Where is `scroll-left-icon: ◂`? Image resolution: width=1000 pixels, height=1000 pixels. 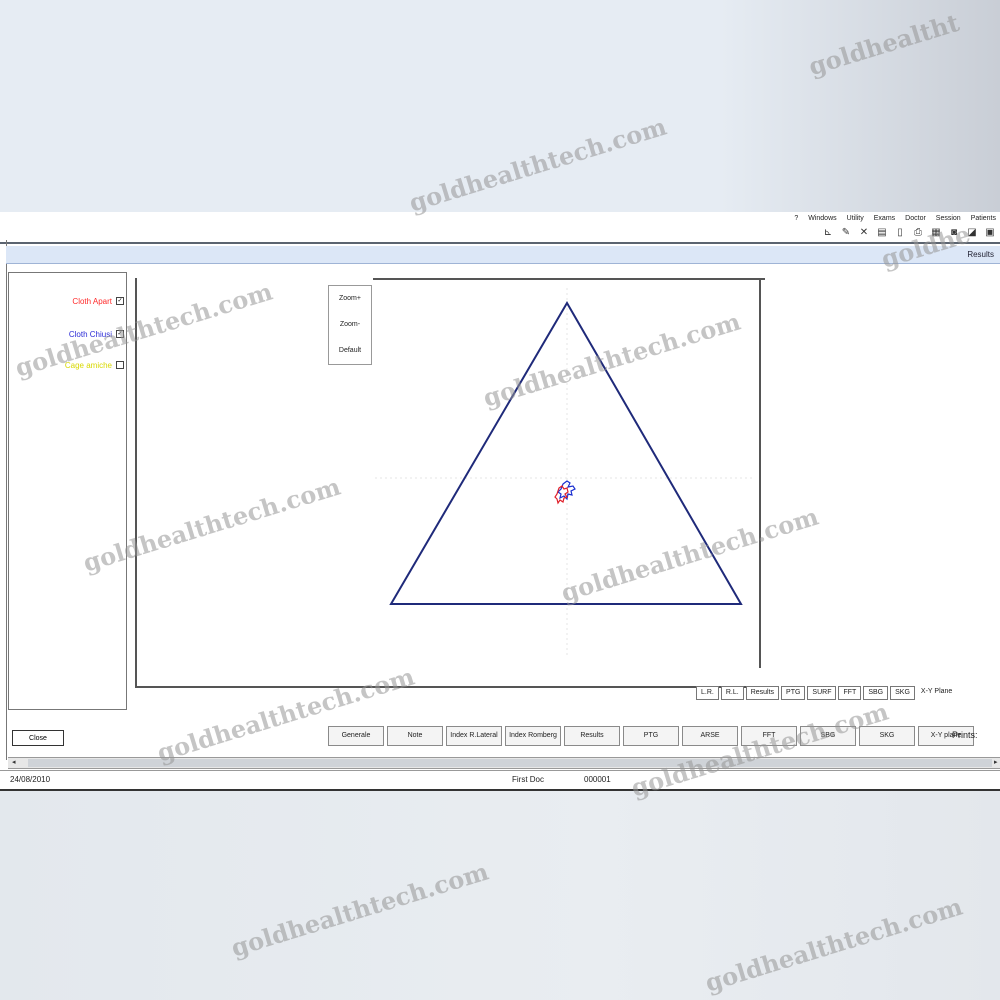
scroll-left-icon: ◂ is located at coordinates (14, 763).